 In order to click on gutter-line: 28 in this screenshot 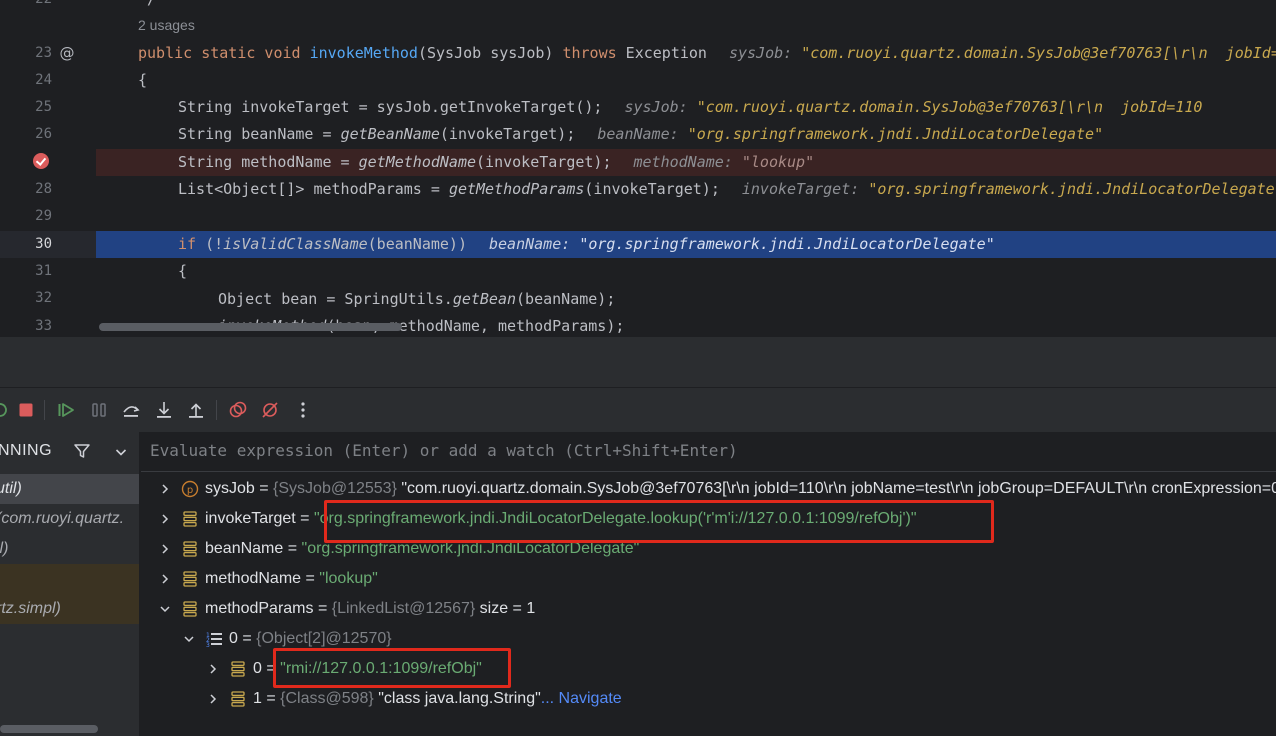, I will do `click(48, 189)`.